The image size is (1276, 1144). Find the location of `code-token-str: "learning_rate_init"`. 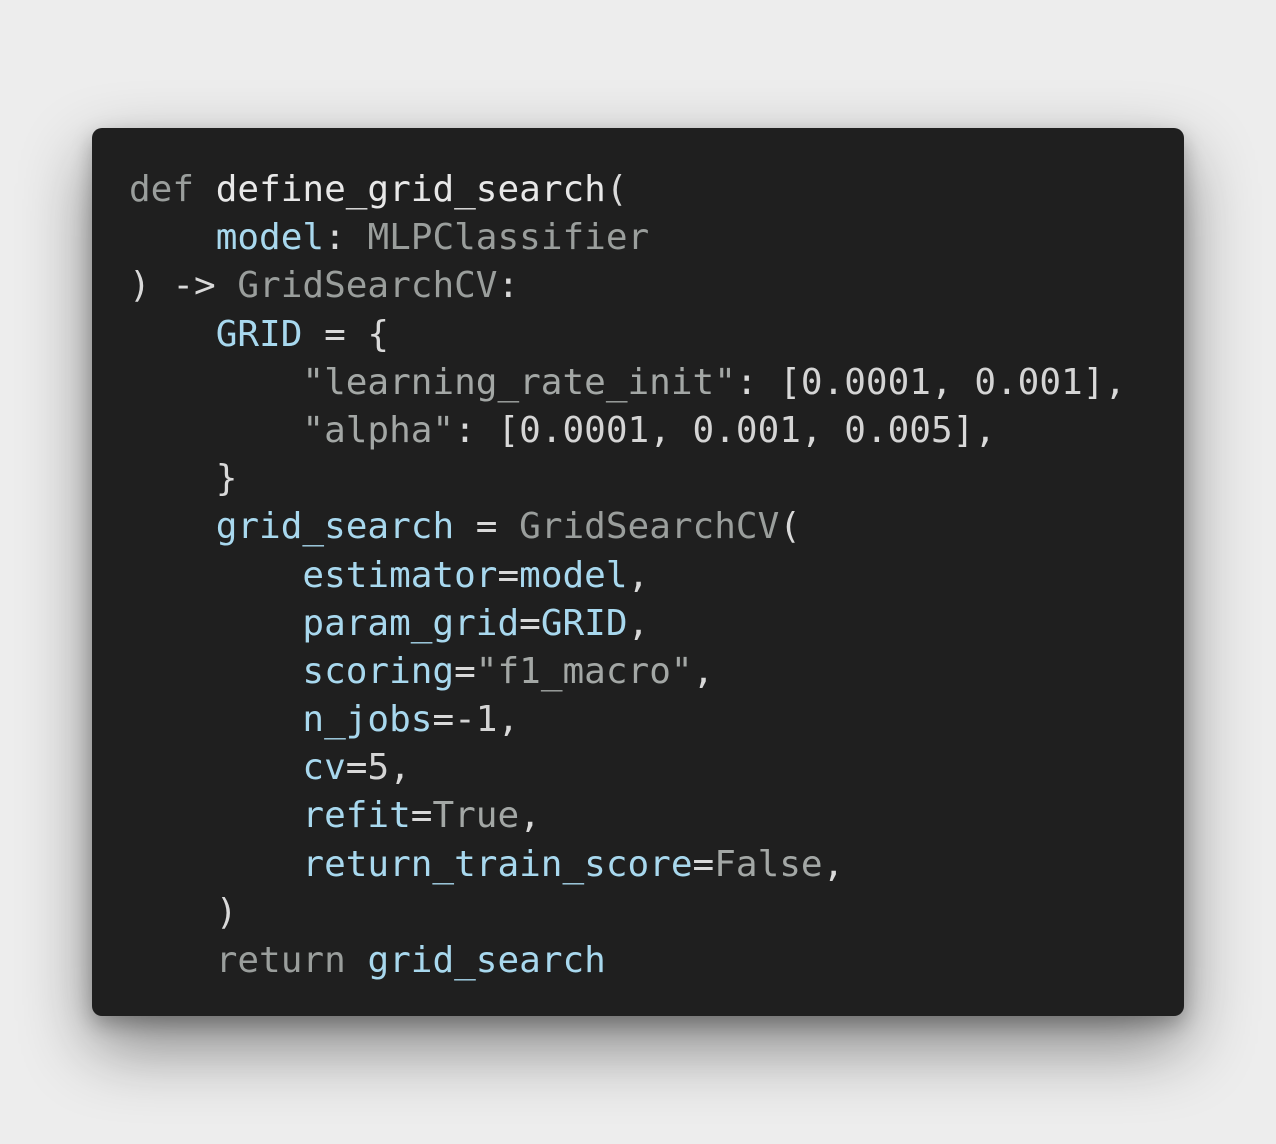

code-token-str: "learning_rate_init" is located at coordinates (519, 382).